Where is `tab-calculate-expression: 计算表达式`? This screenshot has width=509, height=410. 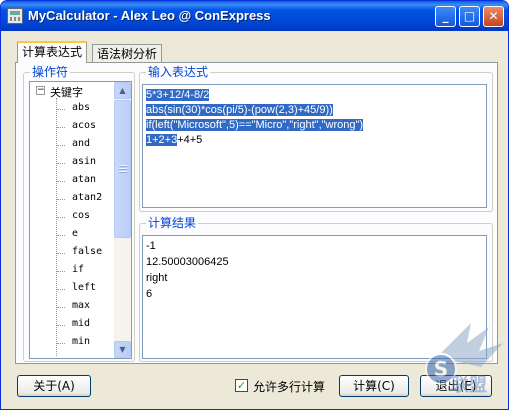
tab-calculate-expression: 计算表达式 is located at coordinates (52, 52).